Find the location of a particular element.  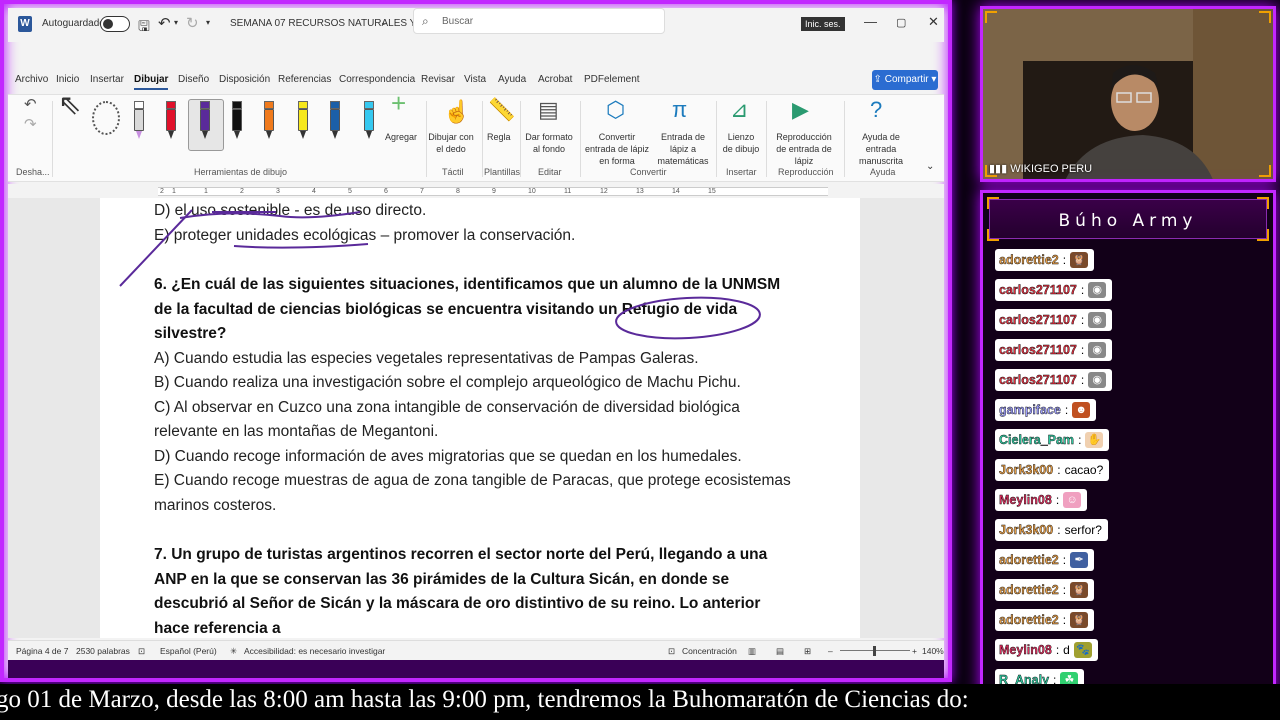

ink-help-icon: ? is located at coordinates (876, 110).